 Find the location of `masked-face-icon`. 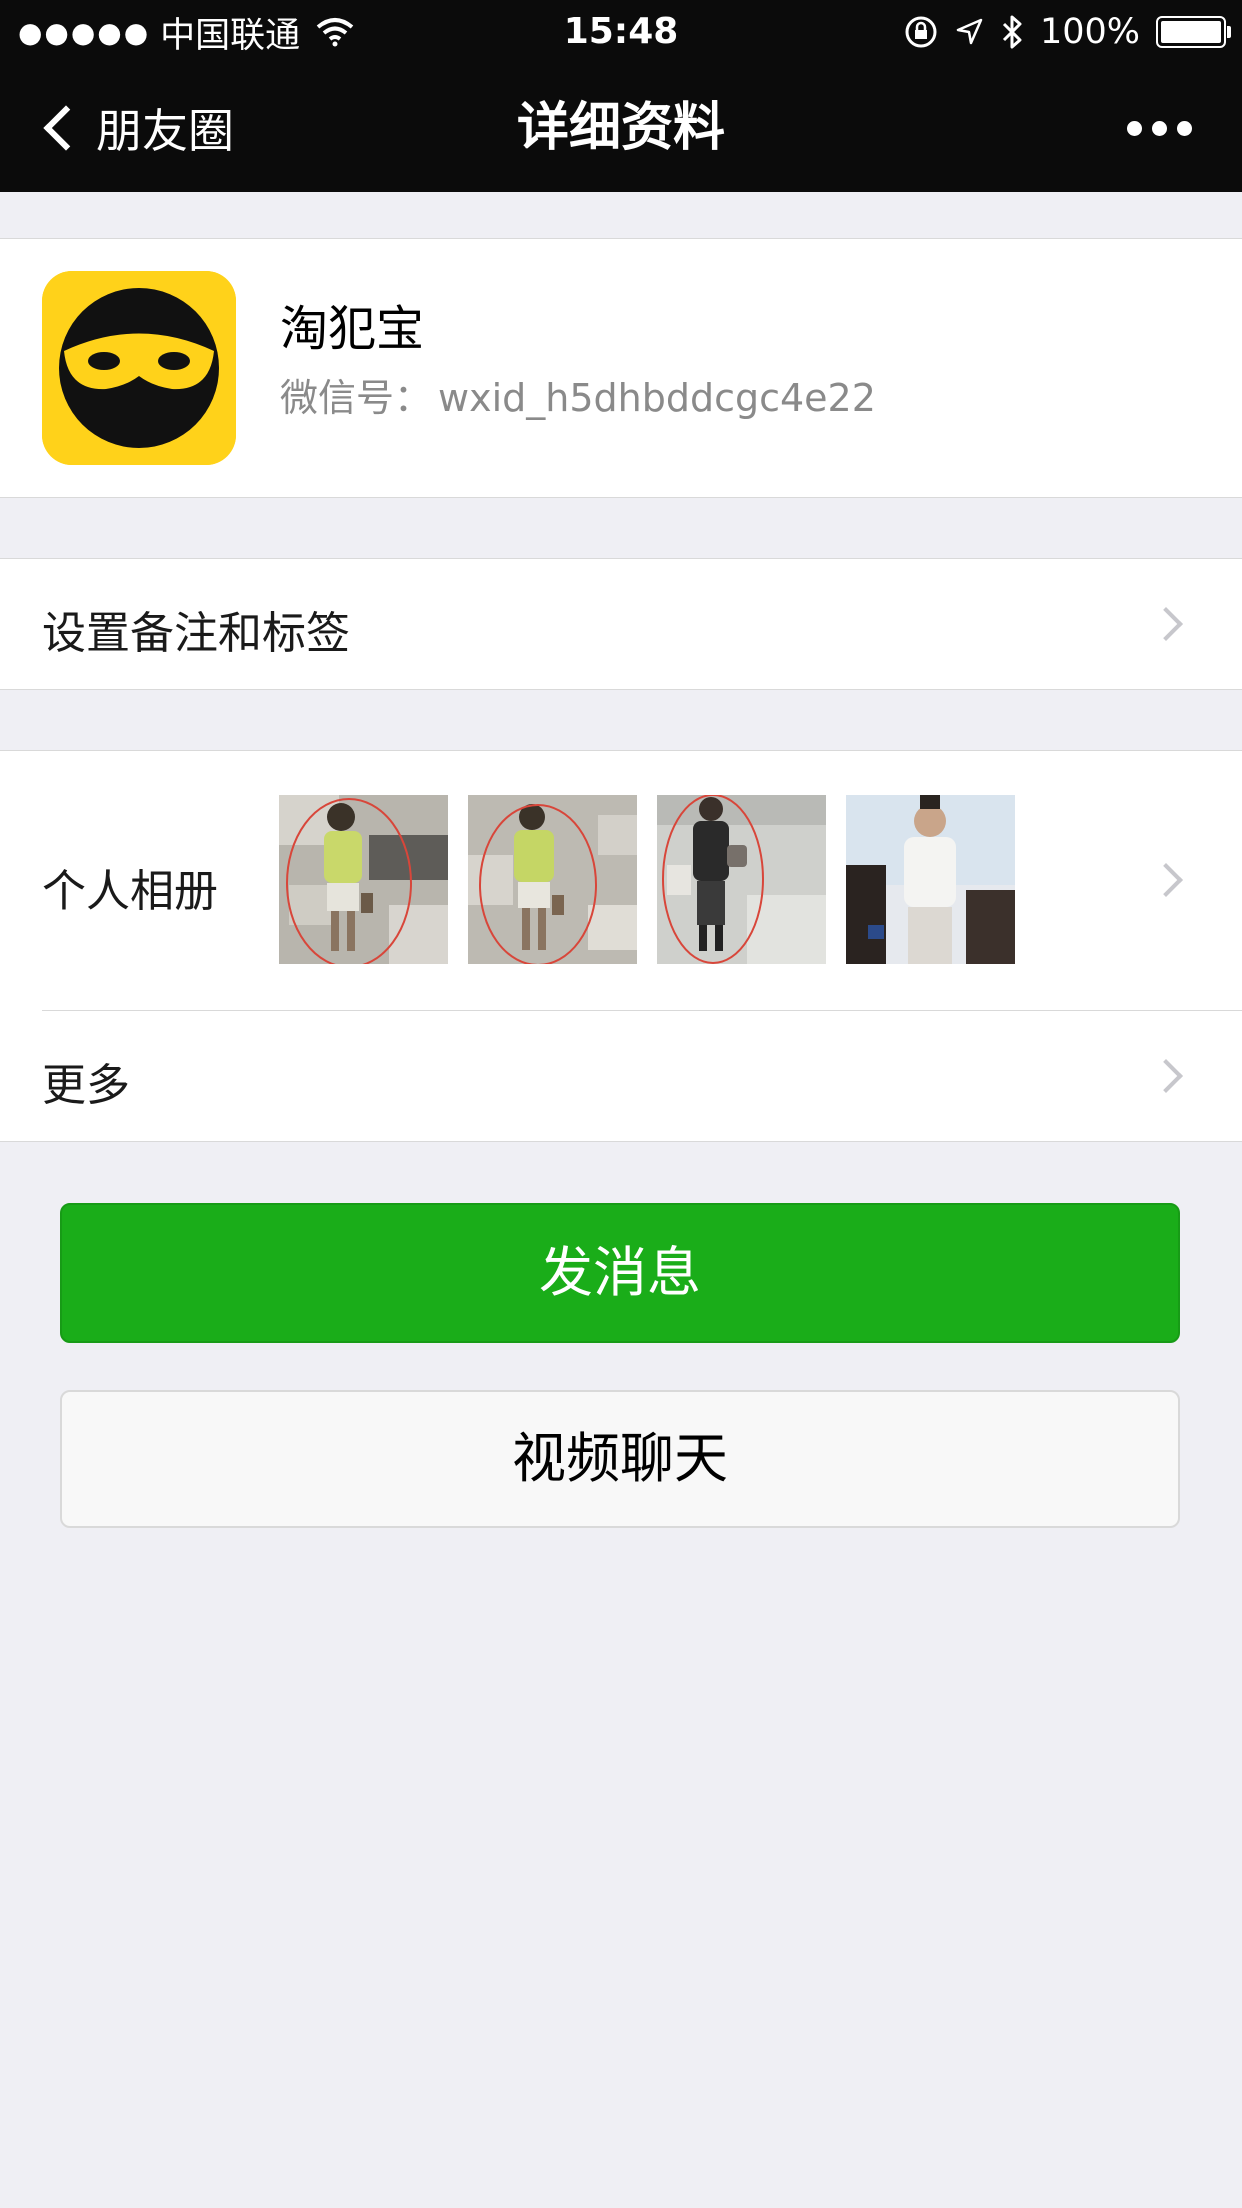

masked-face-icon is located at coordinates (139, 368).